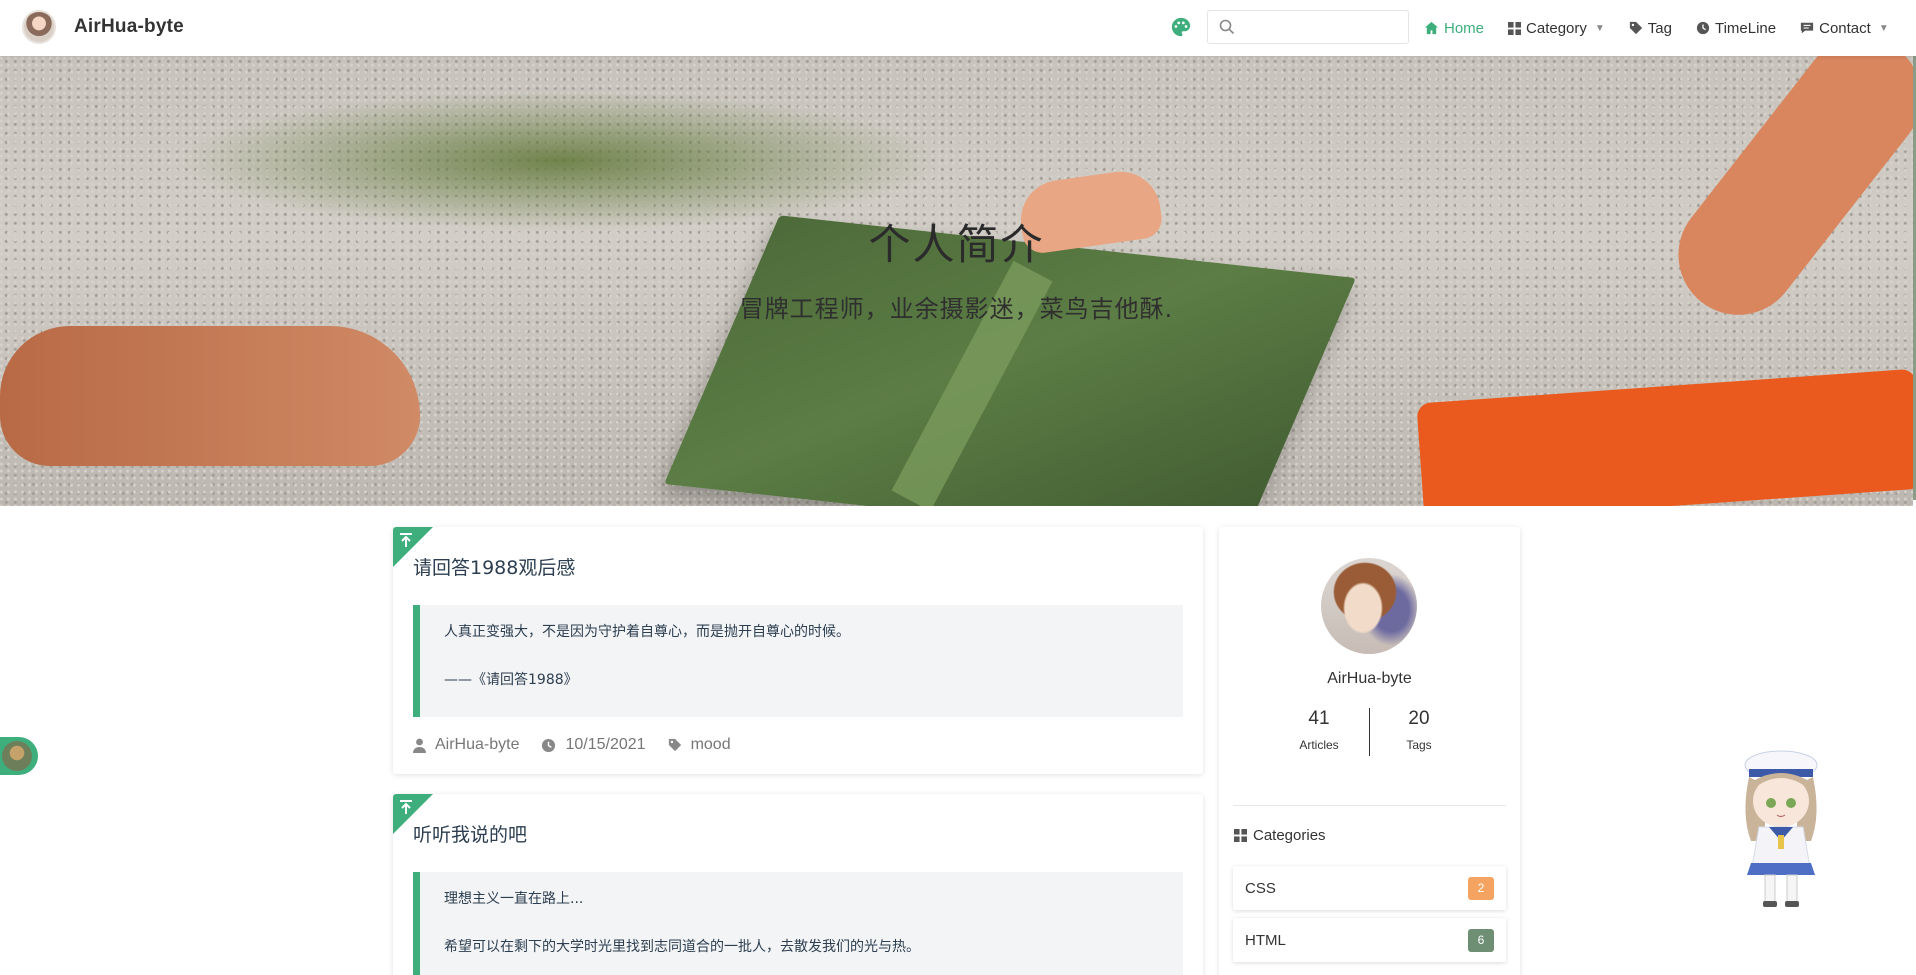 This screenshot has width=1916, height=975. I want to click on tags-stat: 20 Tags, so click(1419, 730).